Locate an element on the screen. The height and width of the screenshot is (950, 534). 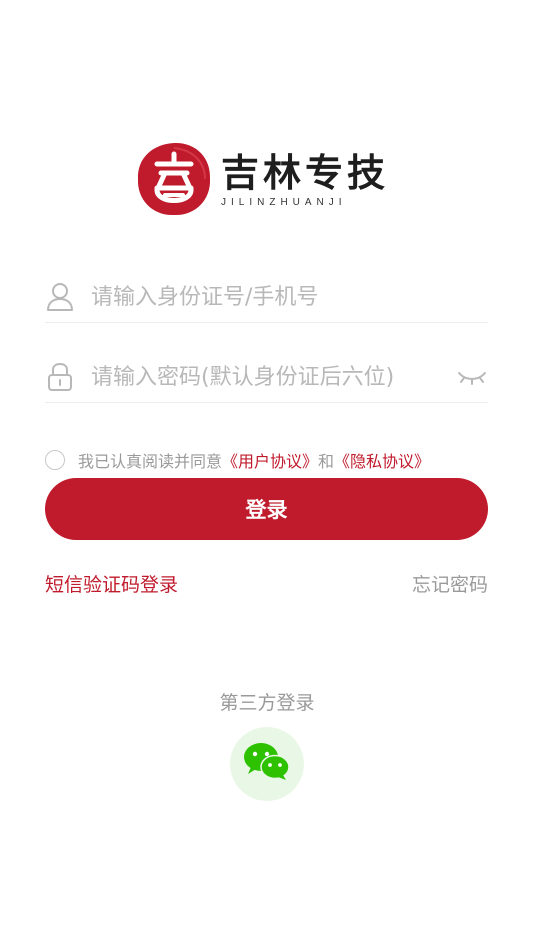
agreement-row: 我已认真阅读并同意 《用户协议》 和 《隐私协议》 is located at coordinates (237, 460).